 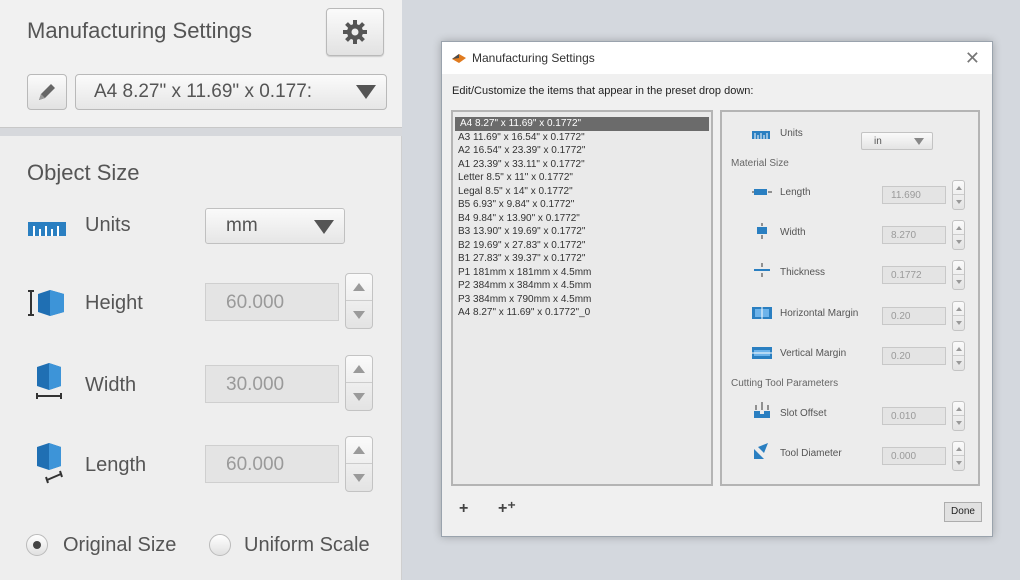 I want to click on original-size-radio, so click(x=37, y=545).